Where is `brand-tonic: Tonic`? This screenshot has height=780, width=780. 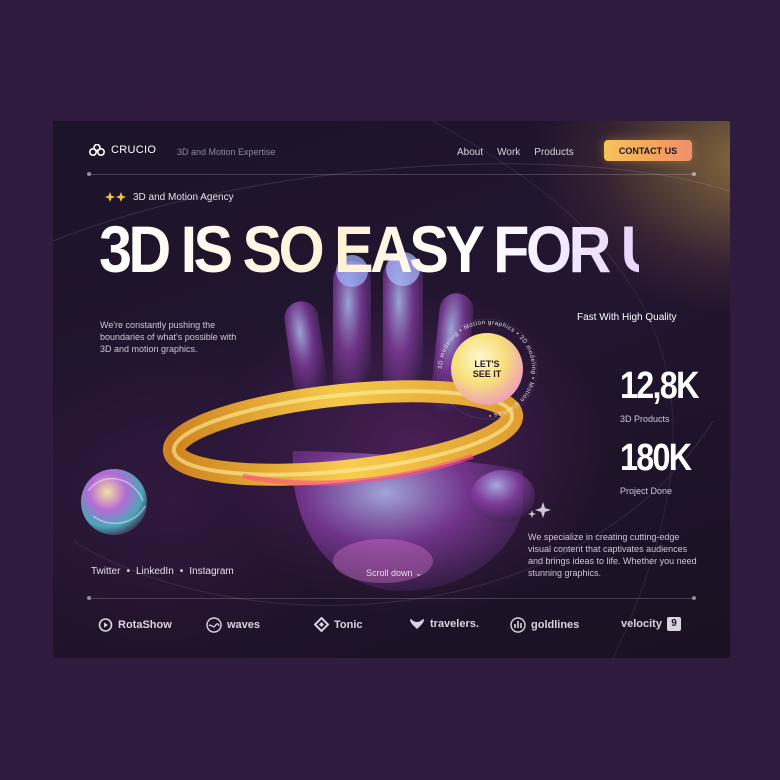 brand-tonic: Tonic is located at coordinates (338, 624).